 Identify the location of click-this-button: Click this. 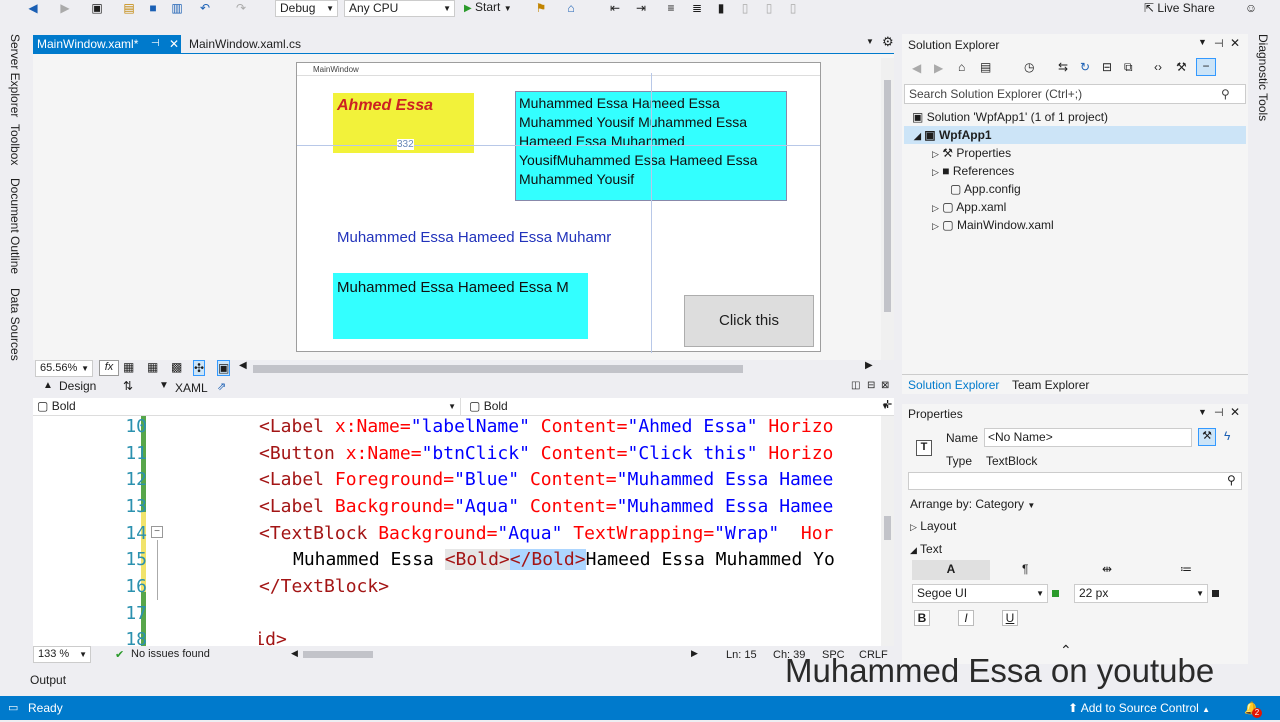
(749, 321).